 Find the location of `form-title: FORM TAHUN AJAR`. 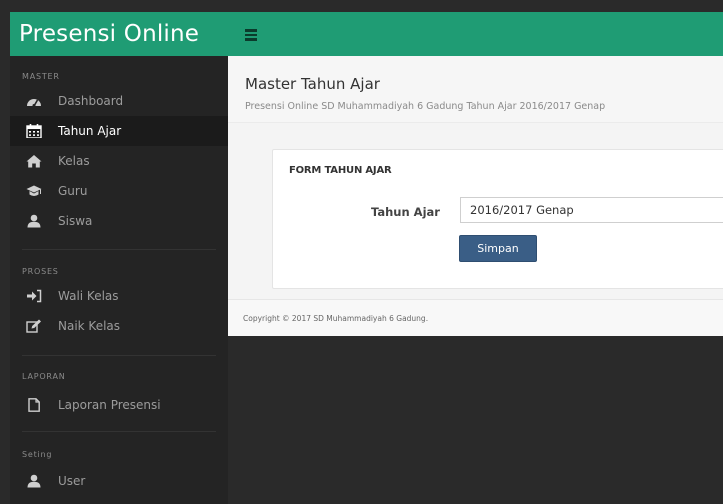

form-title: FORM TAHUN AJAR is located at coordinates (340, 170).